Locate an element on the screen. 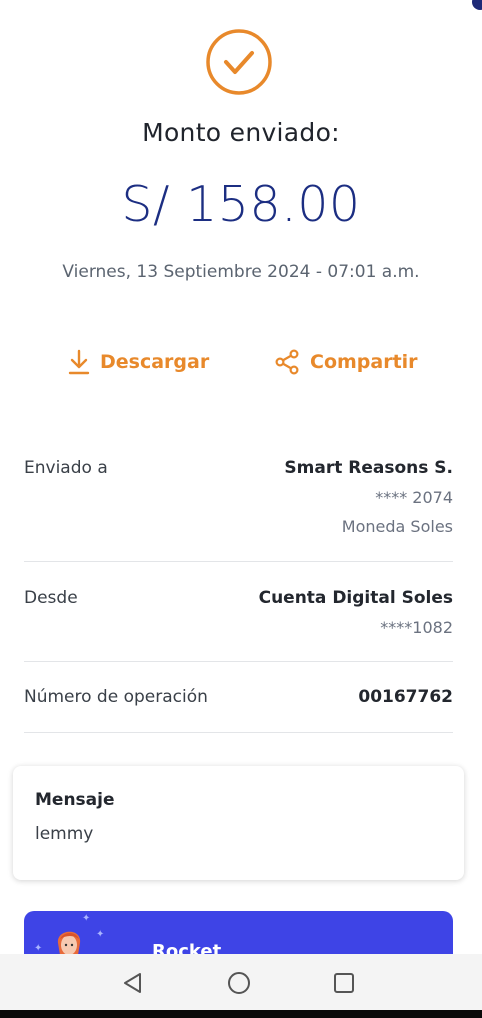  recents-square-icon is located at coordinates (344, 983).